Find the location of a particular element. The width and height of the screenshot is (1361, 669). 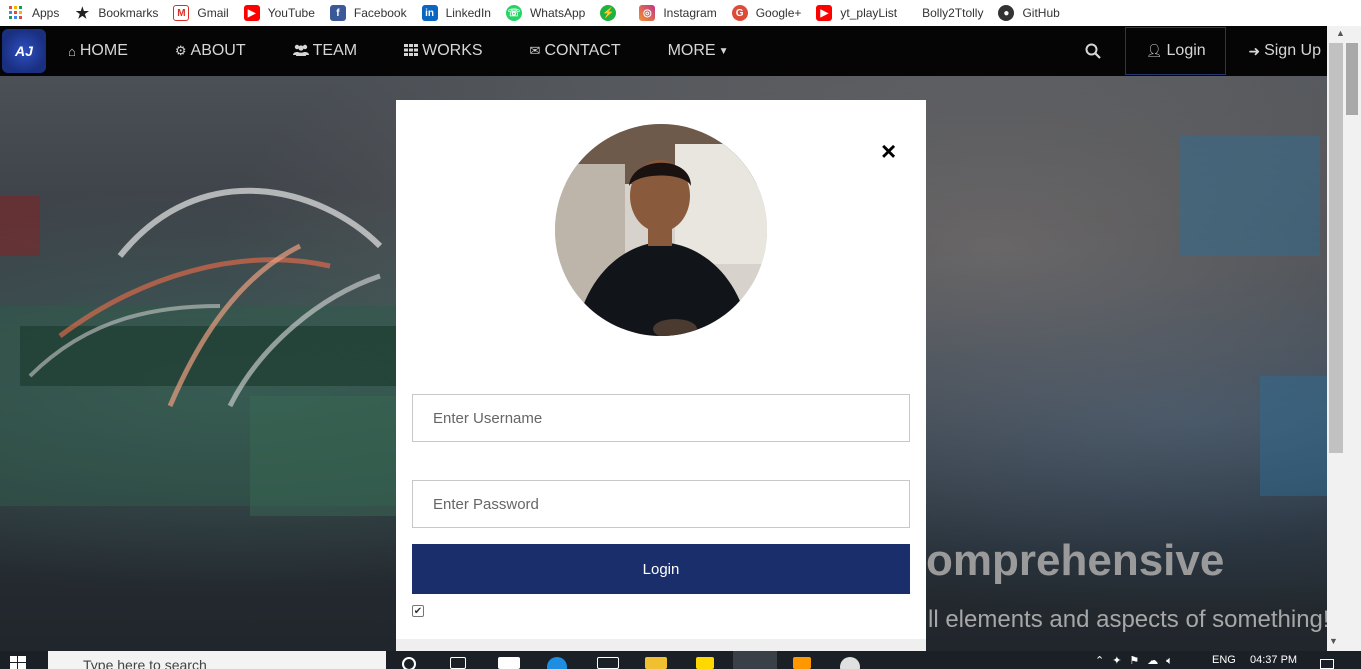

nav-contact: ✉ CONTACT is located at coordinates (575, 51).